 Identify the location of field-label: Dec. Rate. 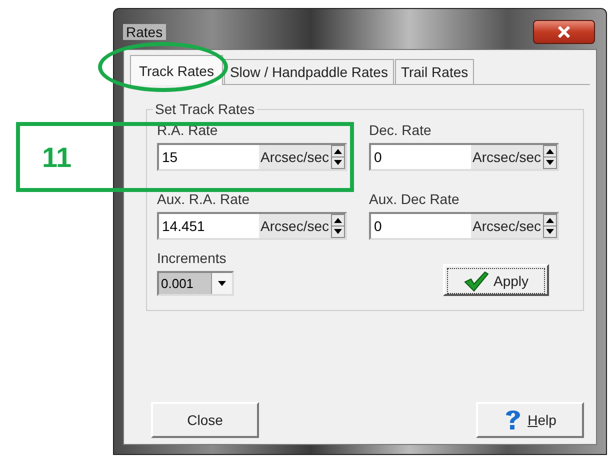
(400, 130).